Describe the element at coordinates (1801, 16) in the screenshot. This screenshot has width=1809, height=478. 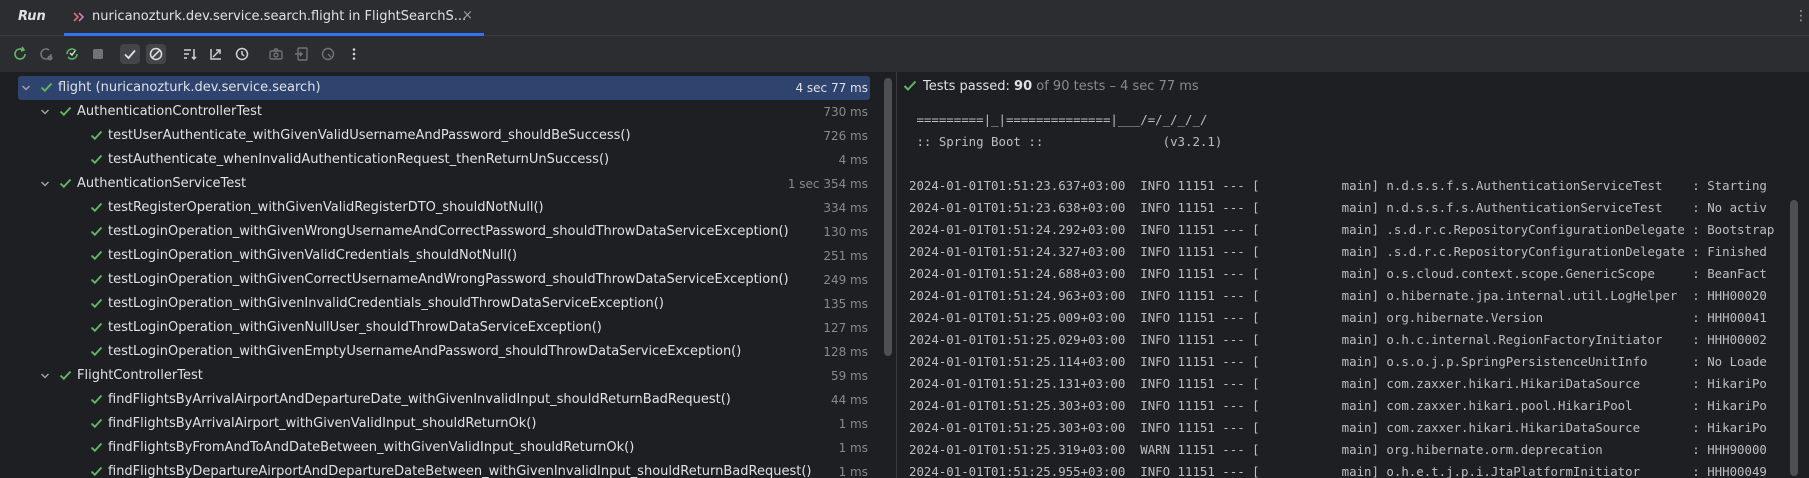
I see `options-menu-icon: ⋮` at that location.